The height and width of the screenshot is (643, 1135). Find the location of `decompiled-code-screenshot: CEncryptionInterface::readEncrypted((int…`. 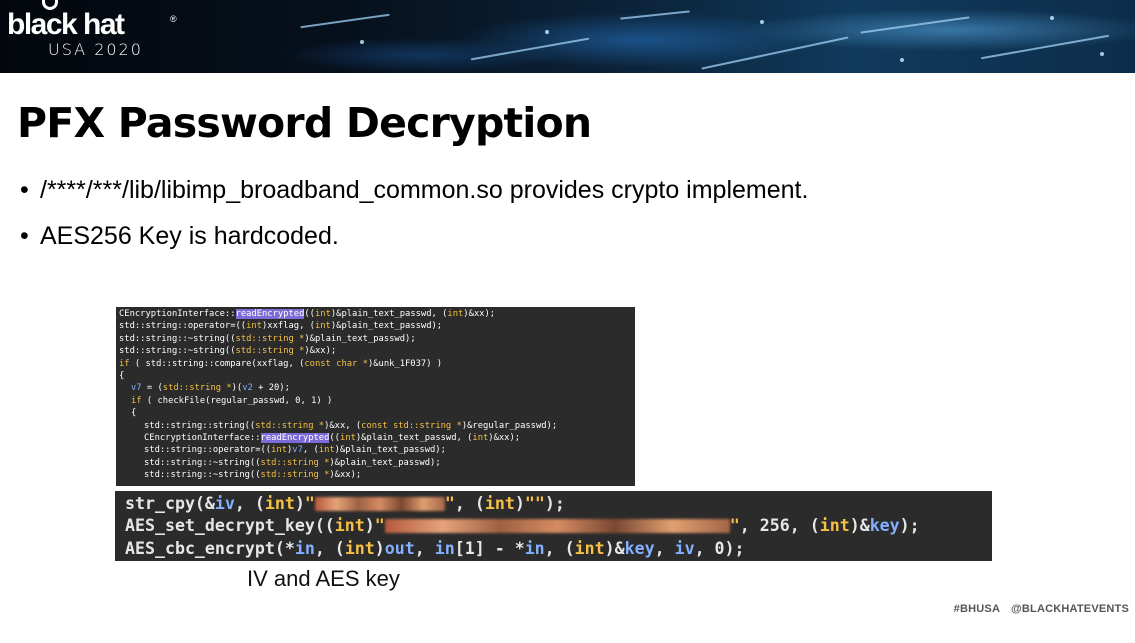

decompiled-code-screenshot: CEncryptionInterface::readEncrypted((int… is located at coordinates (375, 396).